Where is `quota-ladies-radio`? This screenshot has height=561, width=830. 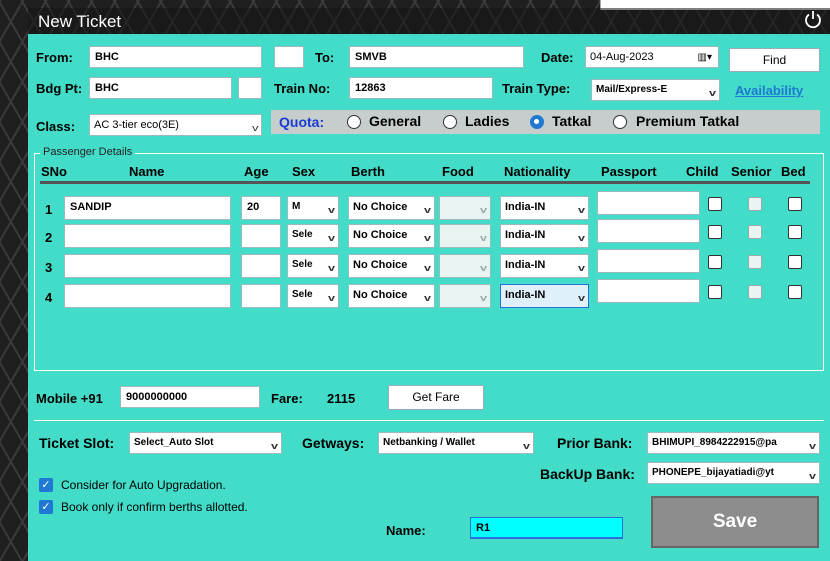
quota-ladies-radio is located at coordinates (450, 122).